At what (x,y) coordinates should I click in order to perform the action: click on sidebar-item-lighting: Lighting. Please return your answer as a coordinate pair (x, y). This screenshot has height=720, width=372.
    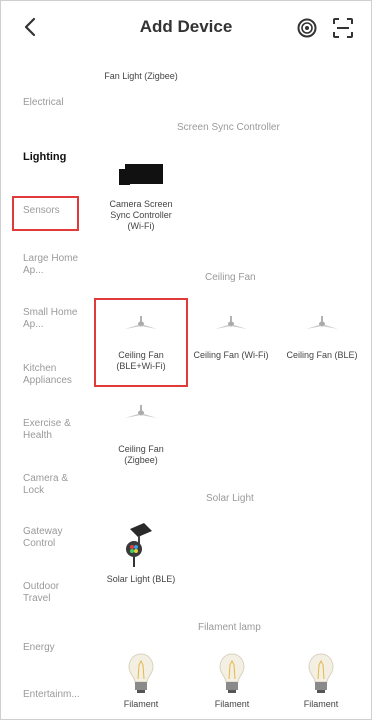
    Looking at the image, I should click on (57, 157).